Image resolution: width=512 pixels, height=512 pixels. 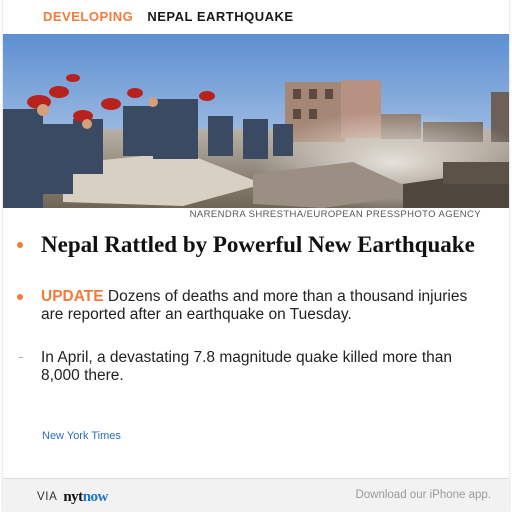 I want to click on headline-bullet, so click(x=20, y=245).